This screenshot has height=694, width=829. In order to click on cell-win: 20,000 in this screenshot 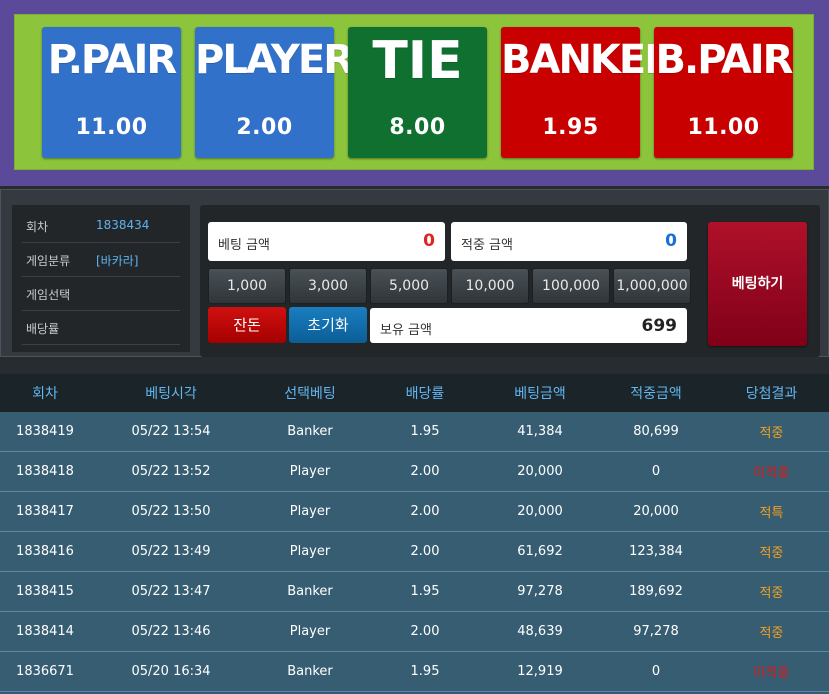, I will do `click(656, 511)`.